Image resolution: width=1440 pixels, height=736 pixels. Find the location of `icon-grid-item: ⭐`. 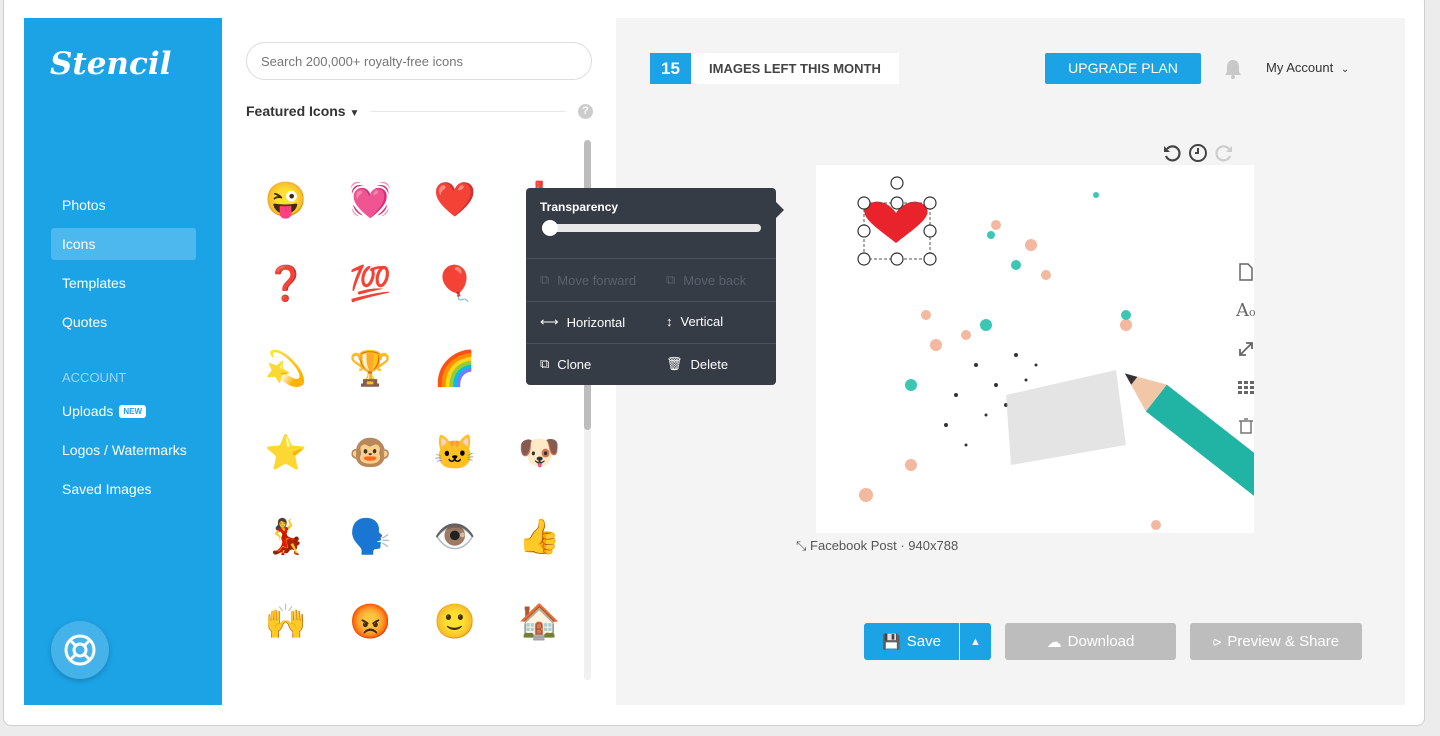

icon-grid-item: ⭐ is located at coordinates (286, 453).